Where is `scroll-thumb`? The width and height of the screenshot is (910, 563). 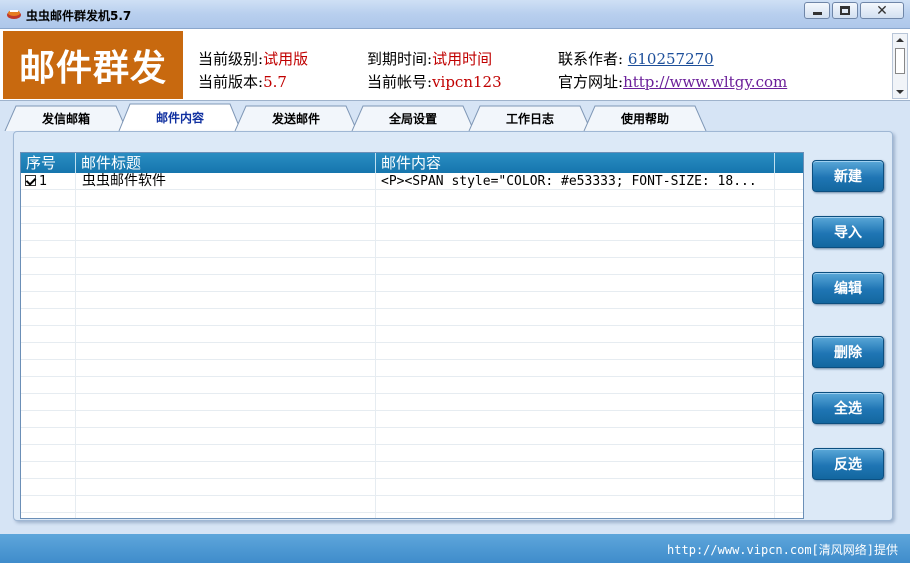 scroll-thumb is located at coordinates (900, 61).